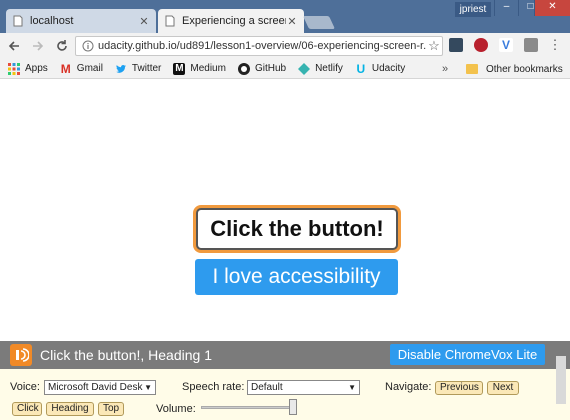 This screenshot has width=570, height=420. I want to click on extension-dark-icon, so click(456, 45).